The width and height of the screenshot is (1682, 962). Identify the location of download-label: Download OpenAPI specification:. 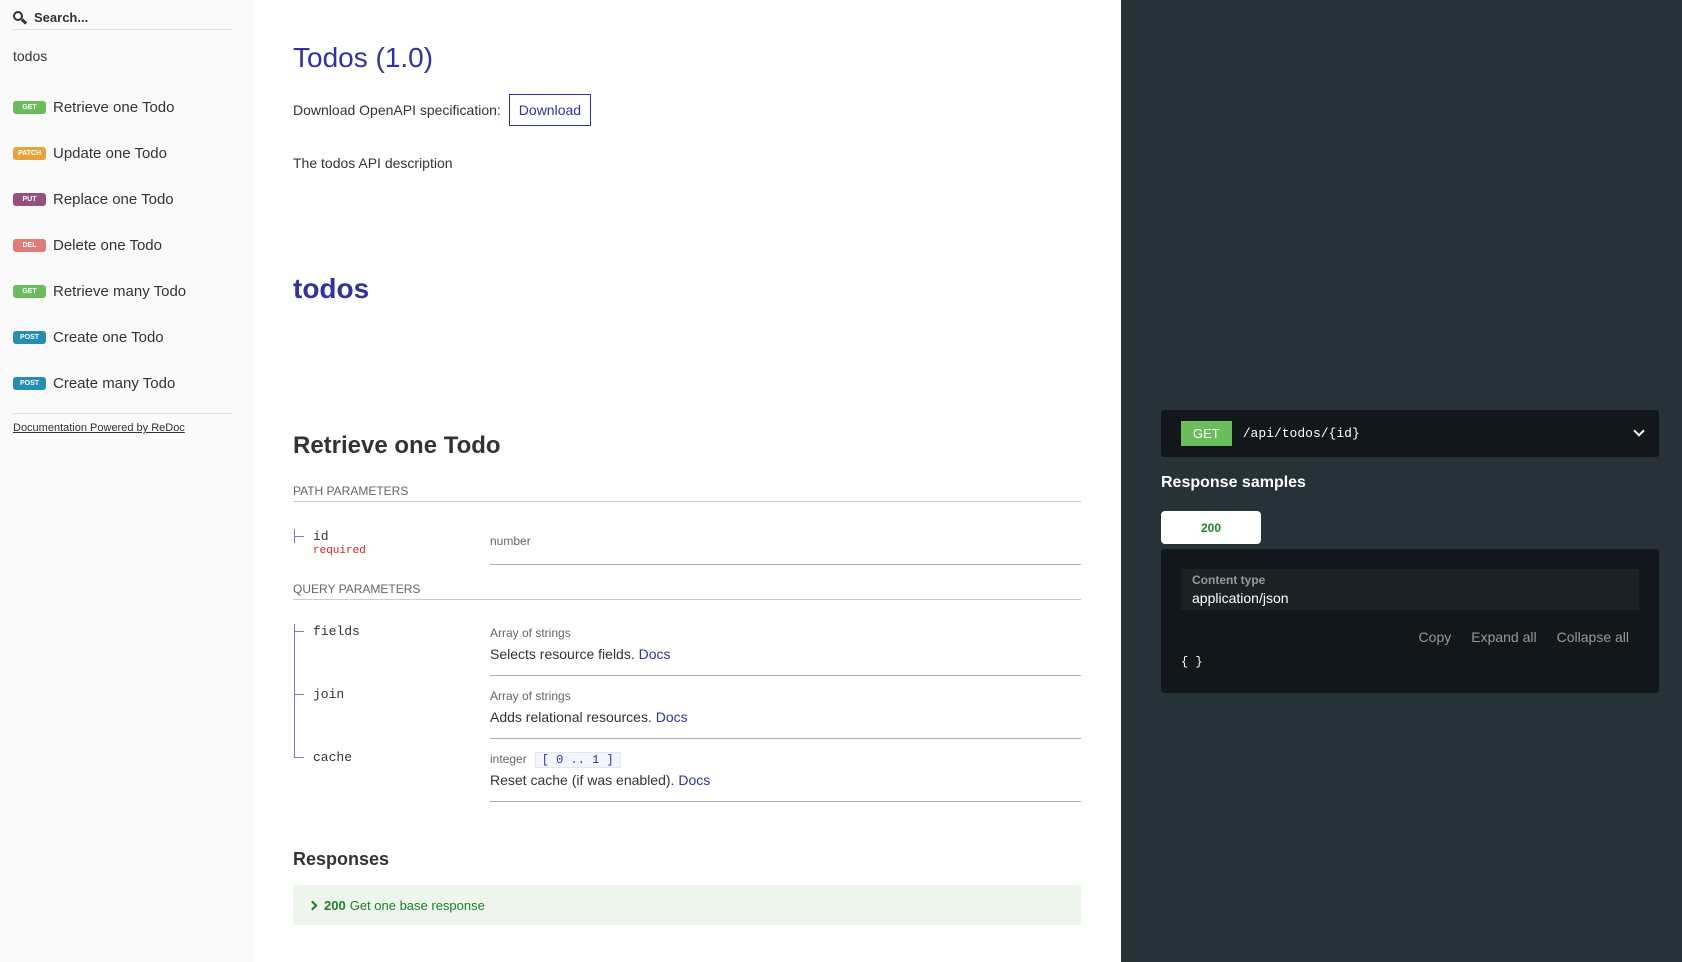
(397, 110).